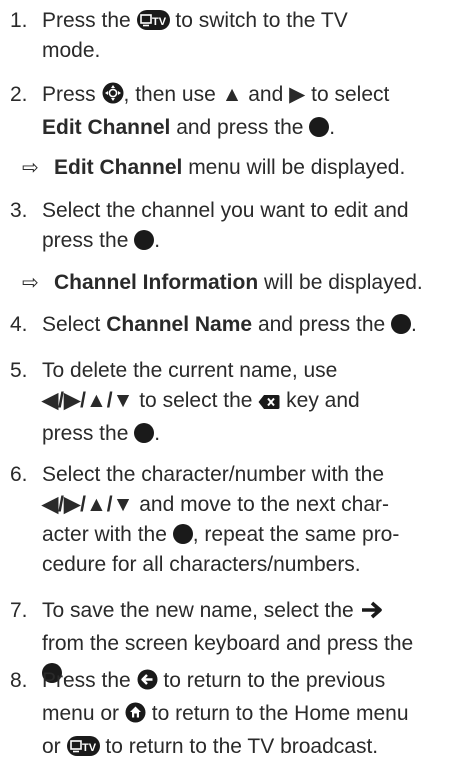 This screenshot has height=762, width=467. What do you see at coordinates (147, 684) in the screenshot?
I see `back-button-icon` at bounding box center [147, 684].